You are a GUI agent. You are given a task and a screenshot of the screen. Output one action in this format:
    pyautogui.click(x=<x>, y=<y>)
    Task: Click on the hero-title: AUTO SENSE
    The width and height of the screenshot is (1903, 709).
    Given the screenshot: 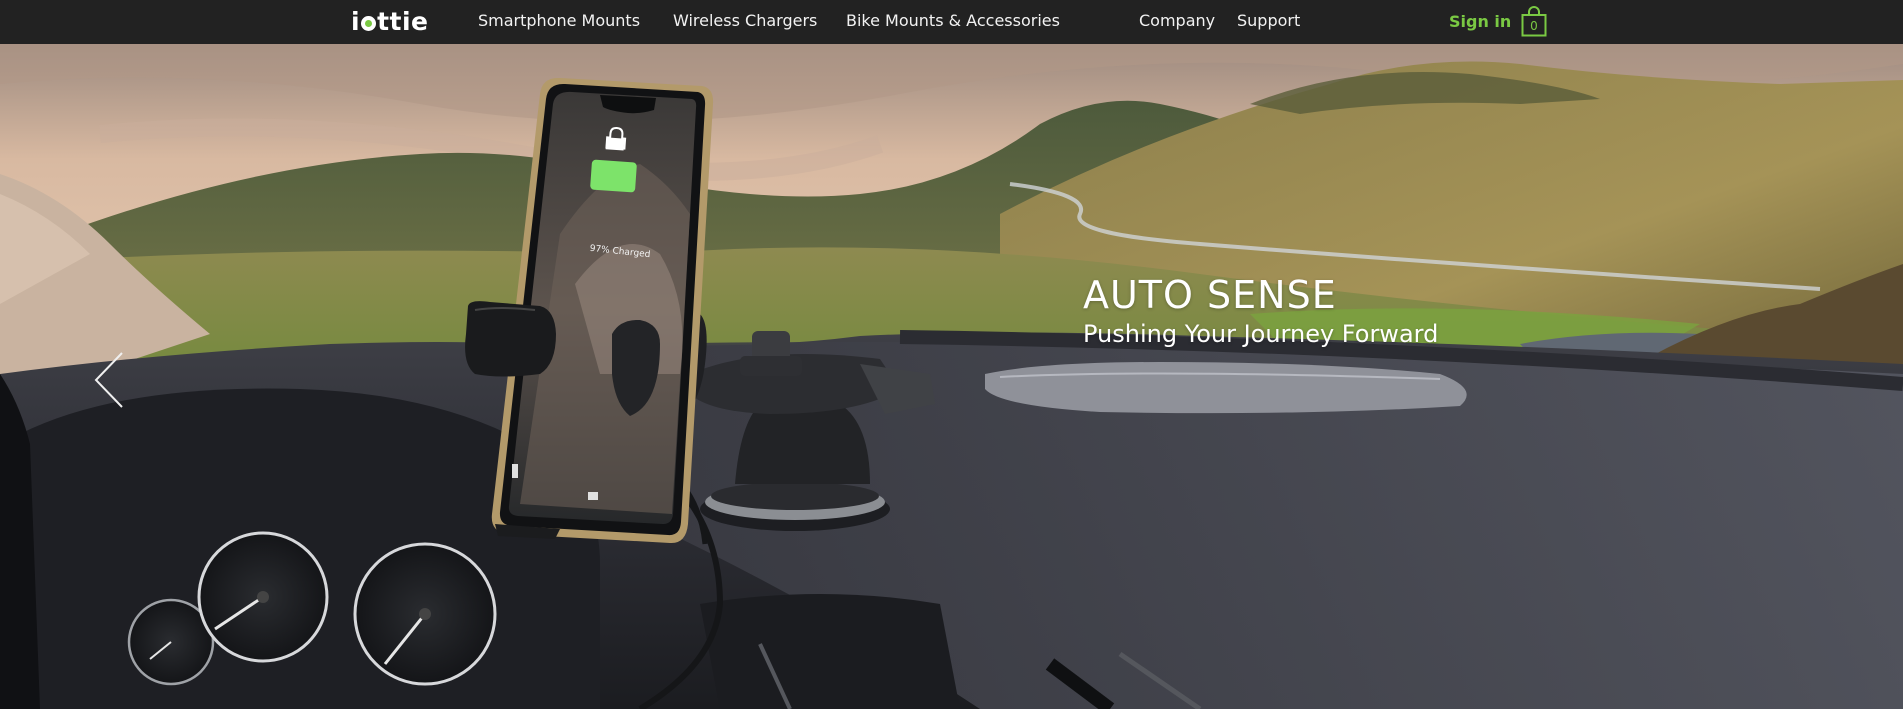 What is the action you would take?
    pyautogui.click(x=1210, y=295)
    